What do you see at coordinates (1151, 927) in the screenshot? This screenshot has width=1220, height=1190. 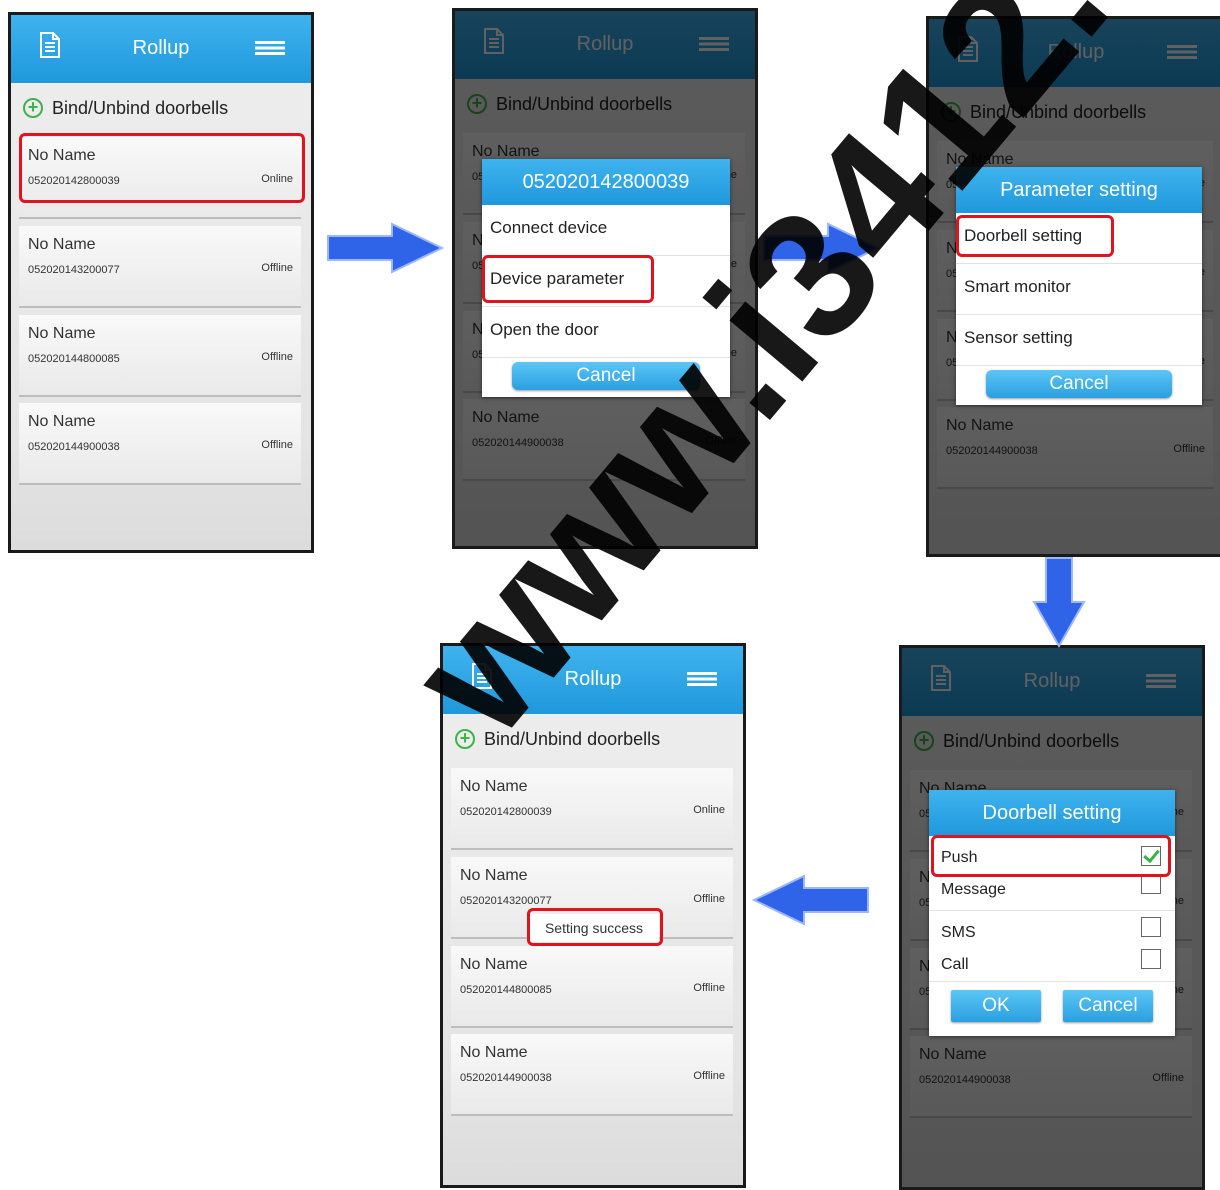 I see `sms-checkbox` at bounding box center [1151, 927].